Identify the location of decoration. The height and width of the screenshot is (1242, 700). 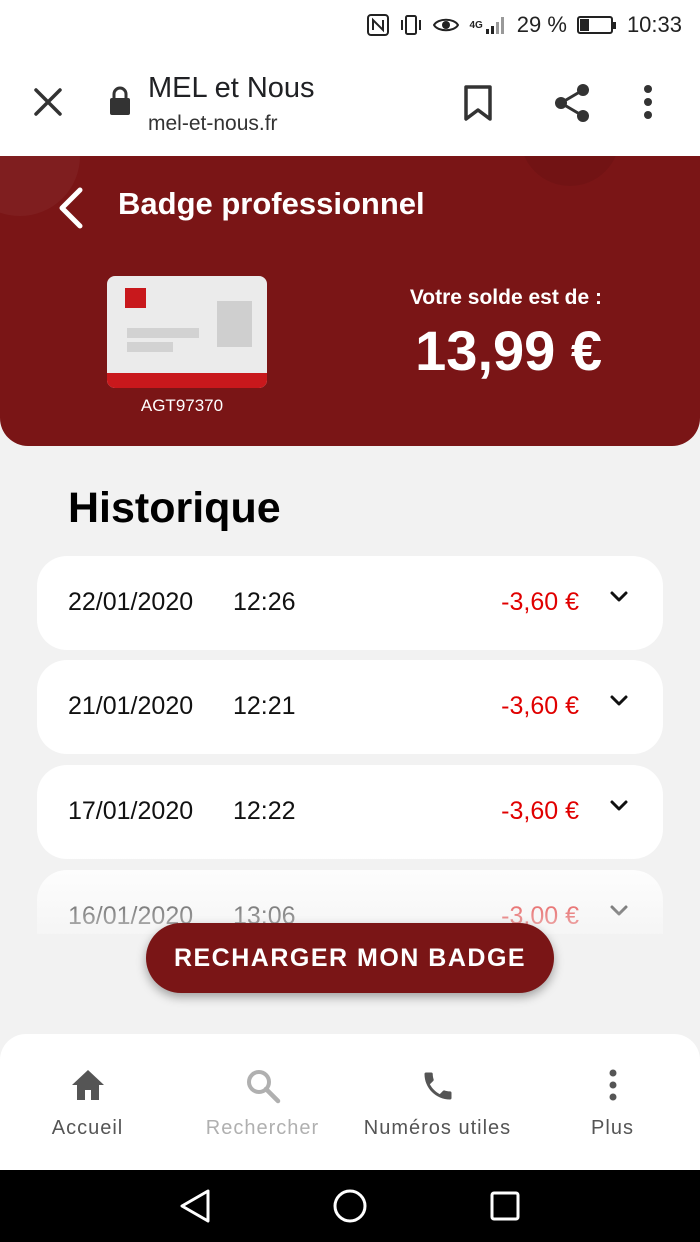
(570, 171).